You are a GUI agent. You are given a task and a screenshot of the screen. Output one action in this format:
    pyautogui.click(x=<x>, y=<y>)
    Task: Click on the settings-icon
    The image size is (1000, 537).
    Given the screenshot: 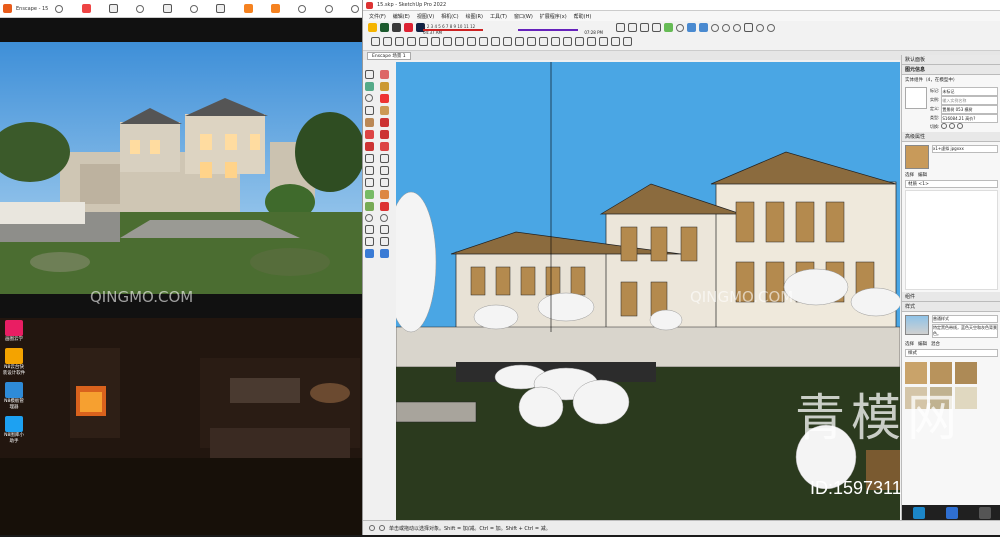 What is the action you would take?
    pyautogui.click(x=167, y=8)
    